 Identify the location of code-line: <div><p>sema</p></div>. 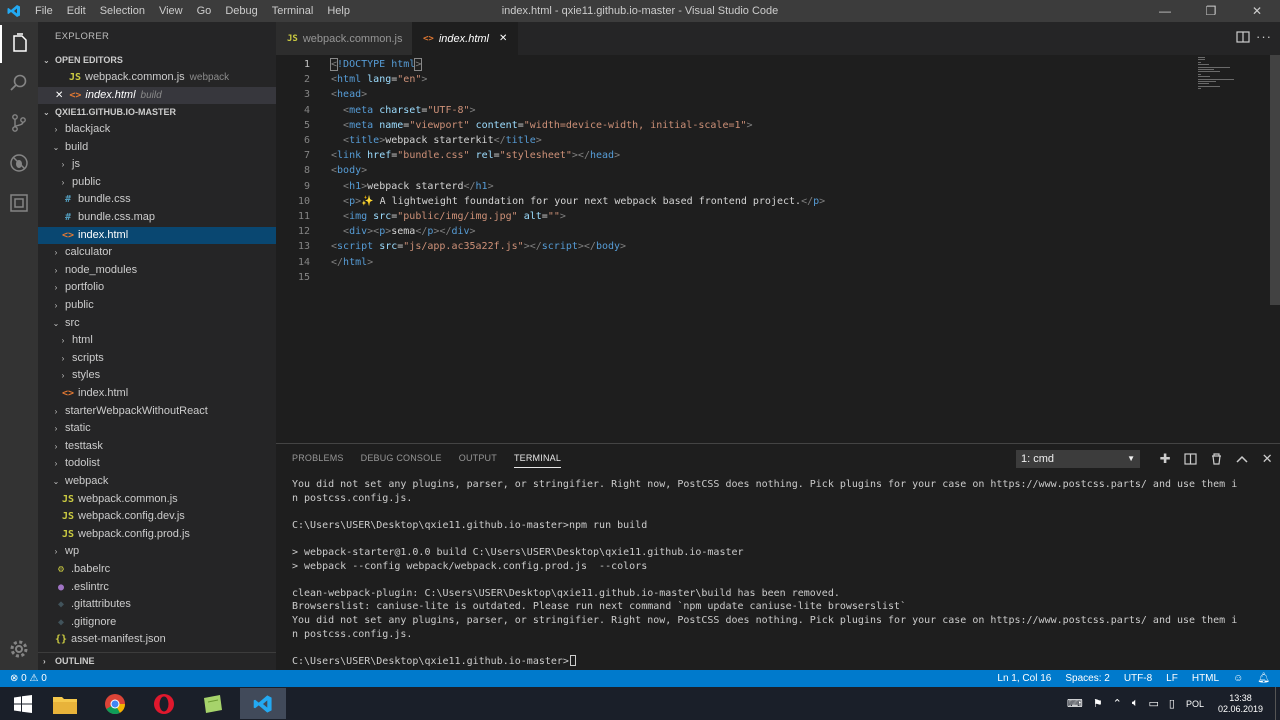
(403, 231).